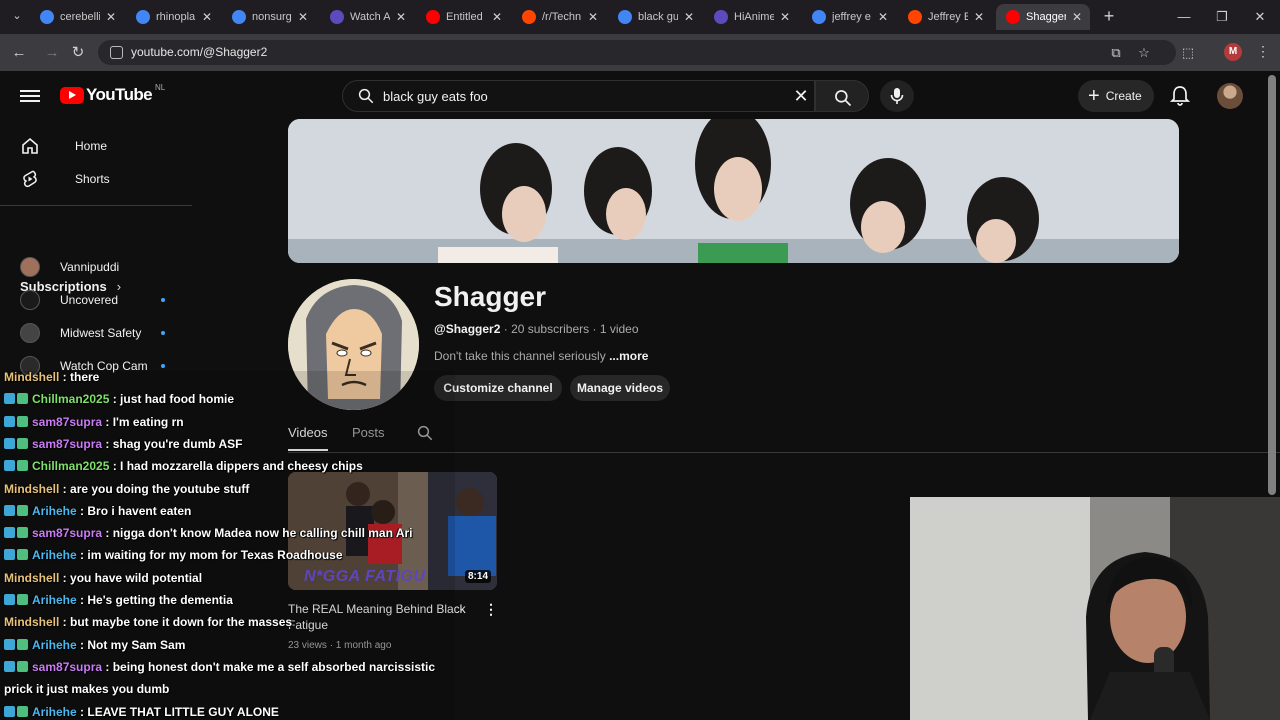 The width and height of the screenshot is (1280, 720). Describe the element at coordinates (733, 191) in the screenshot. I see `banner-image` at that location.